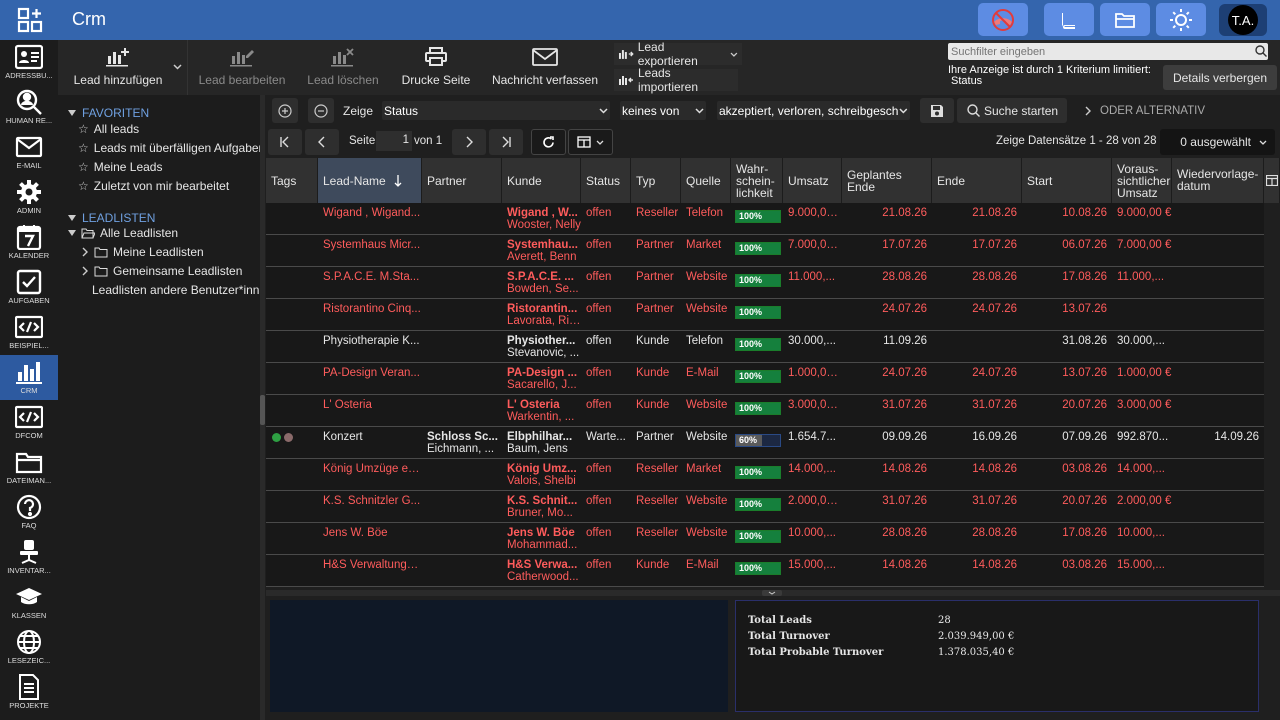  Describe the element at coordinates (1243, 20) in the screenshot. I see `user-avatar-button: T.A.` at that location.